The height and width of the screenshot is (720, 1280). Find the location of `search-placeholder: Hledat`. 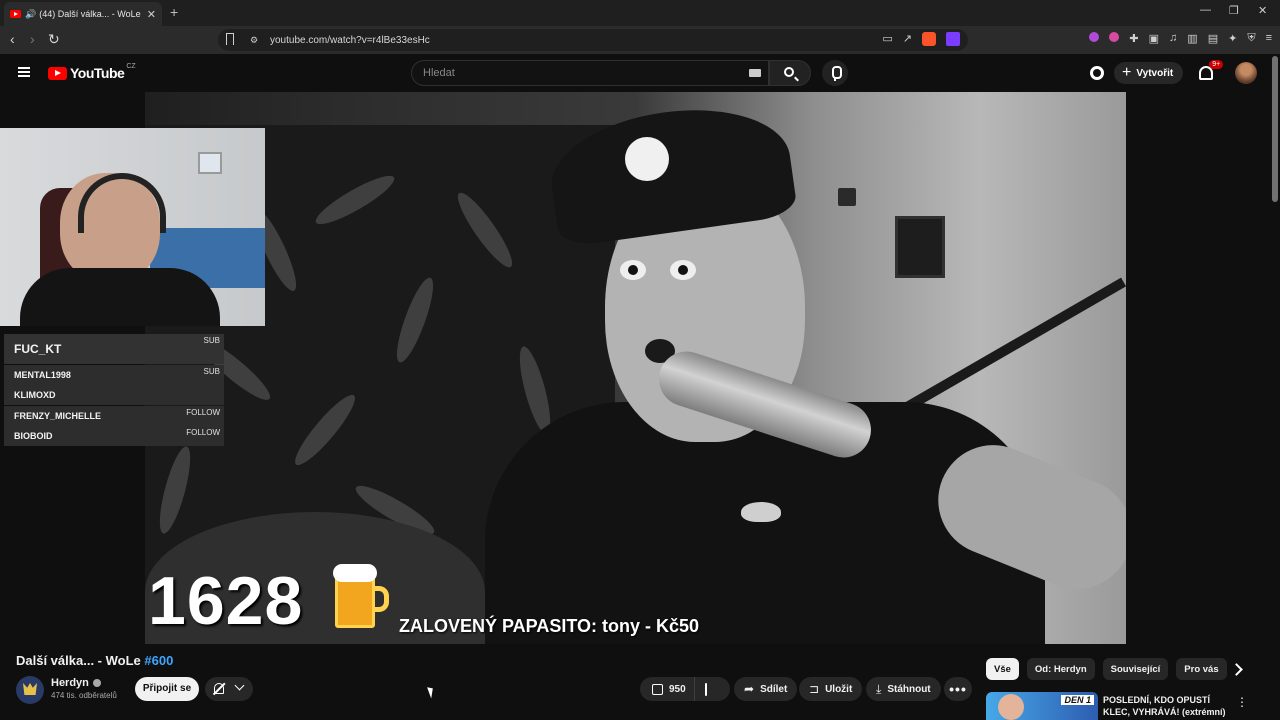

search-placeholder: Hledat is located at coordinates (439, 73).